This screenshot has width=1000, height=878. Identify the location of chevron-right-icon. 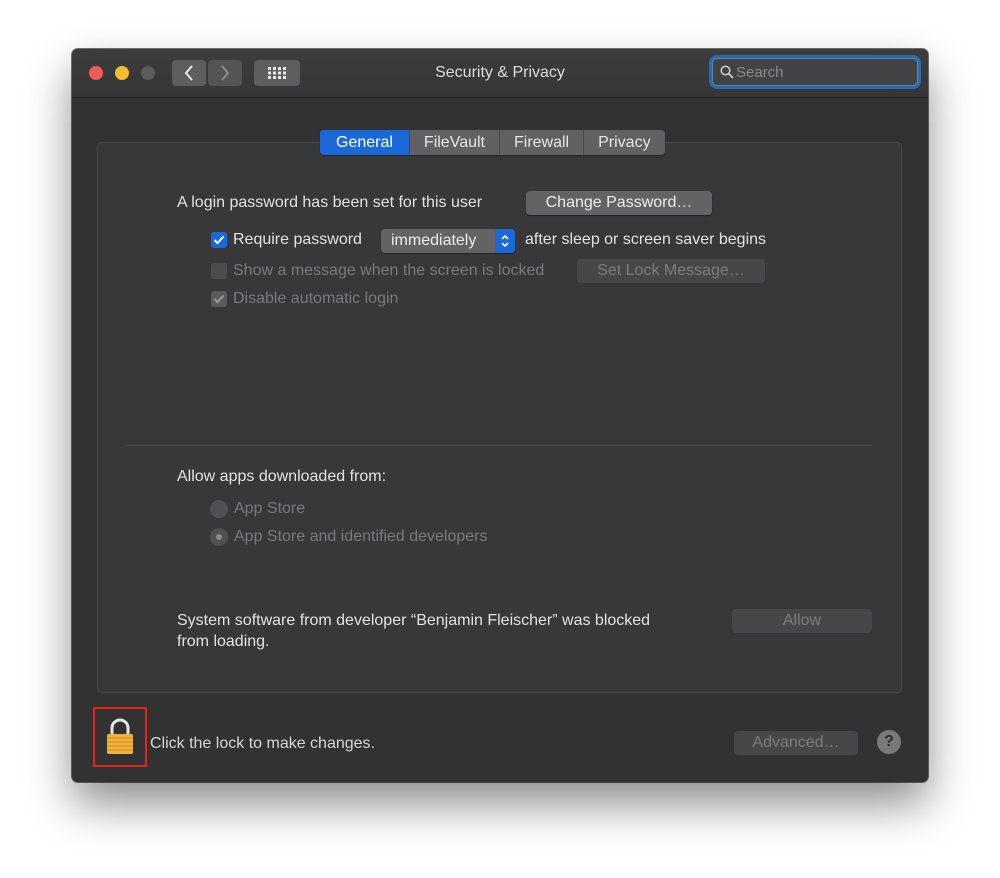
(225, 73).